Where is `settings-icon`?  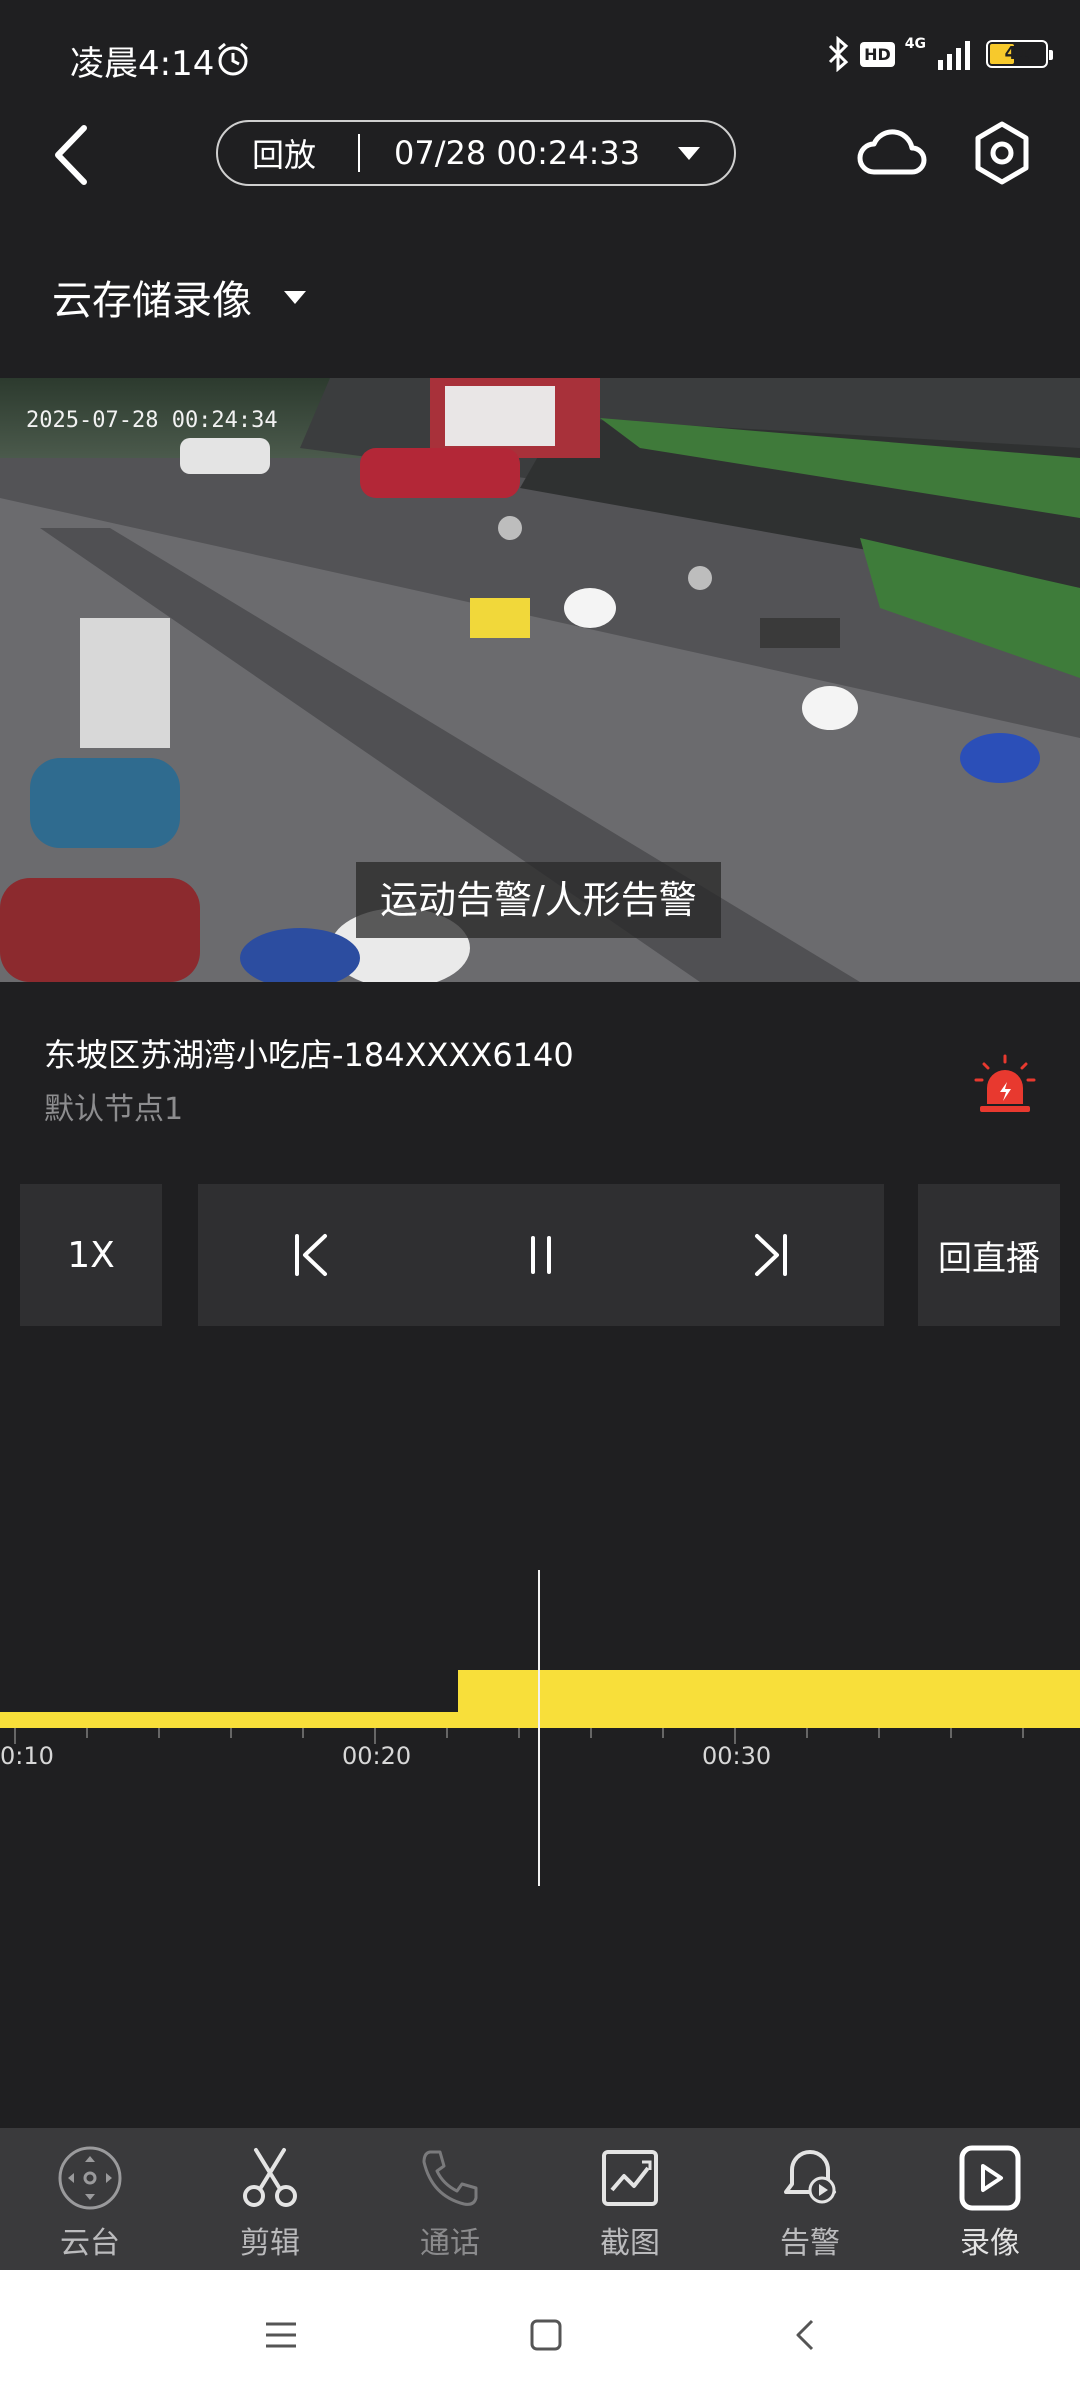 settings-icon is located at coordinates (1002, 153).